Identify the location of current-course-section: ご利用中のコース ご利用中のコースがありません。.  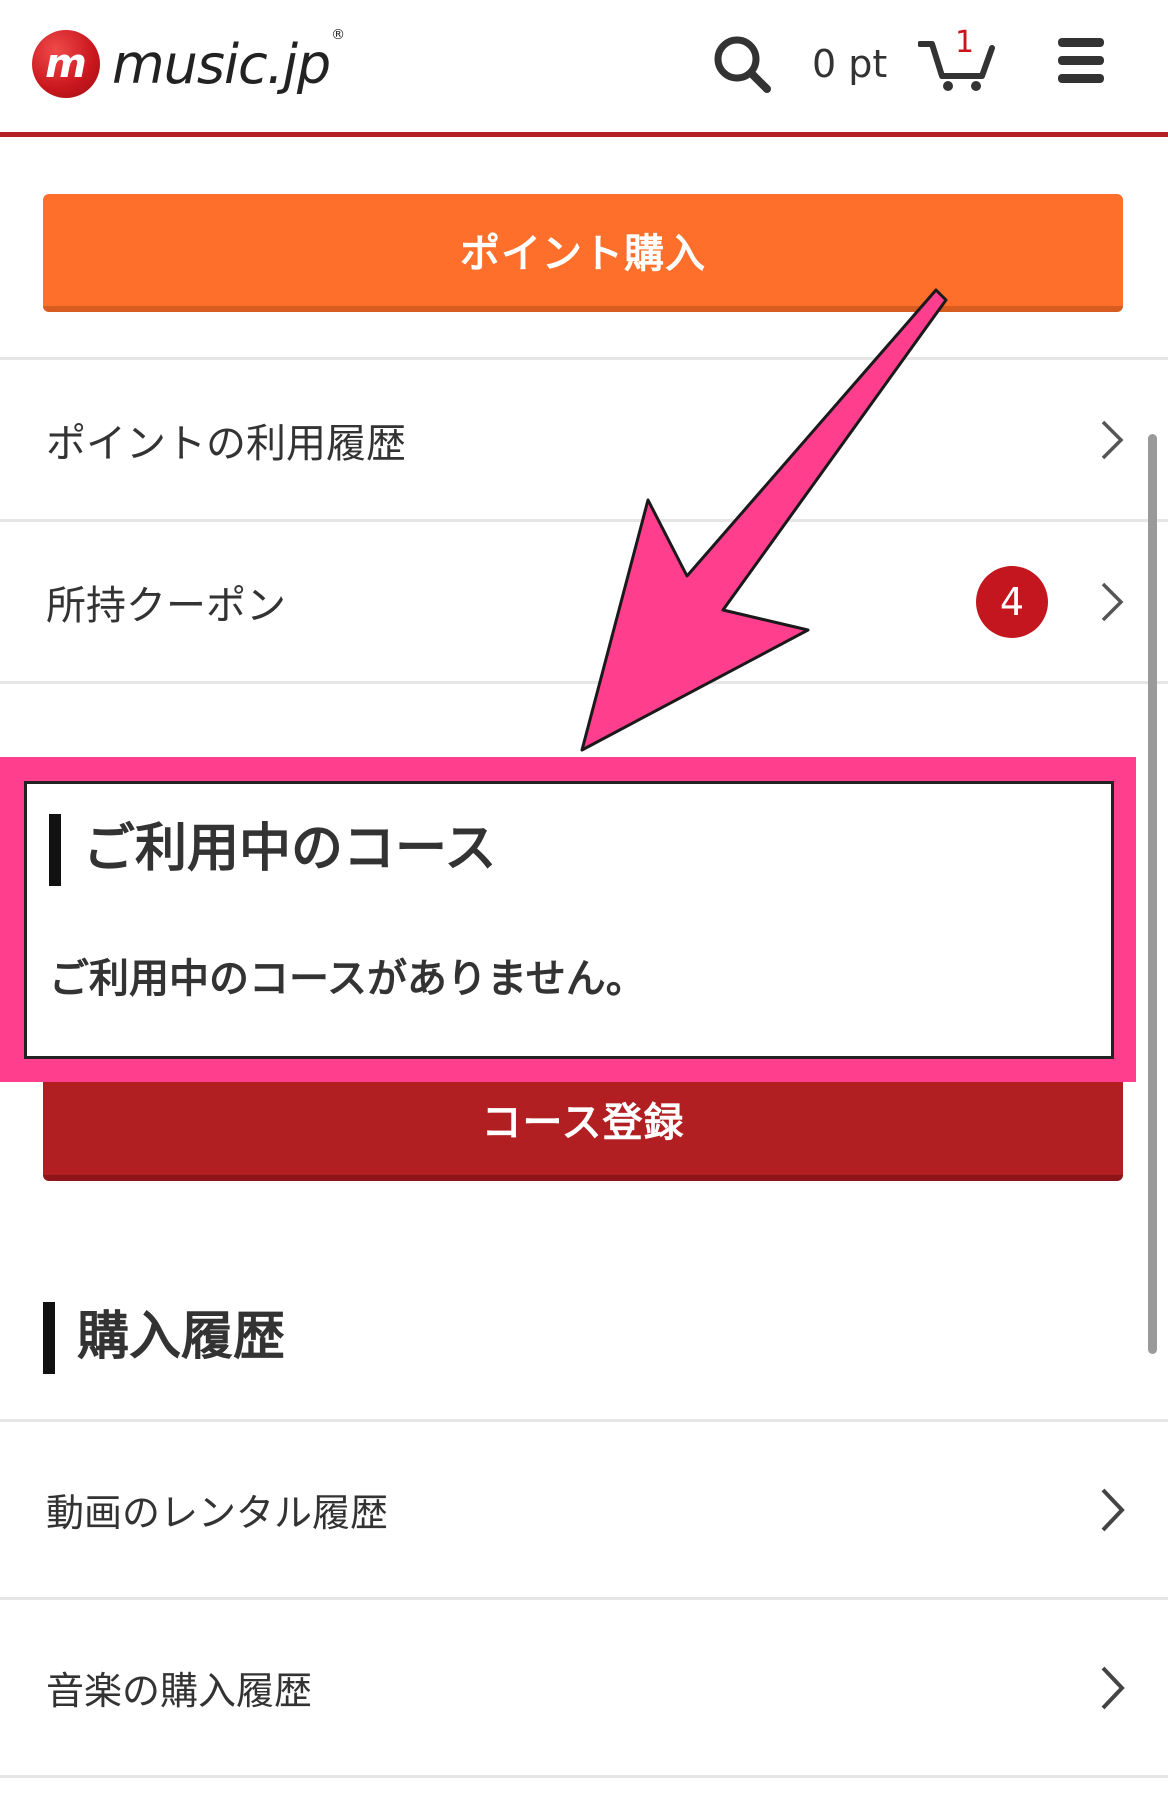
(569, 920).